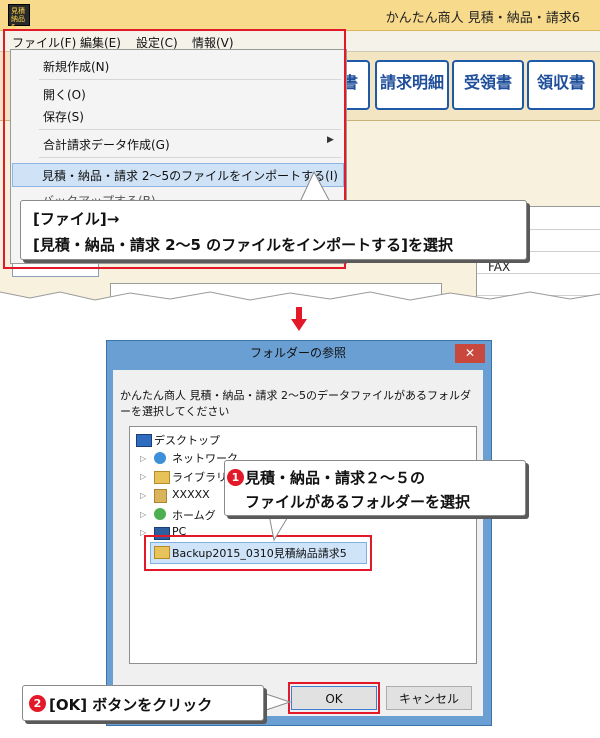 The height and width of the screenshot is (738, 600). What do you see at coordinates (375, 488) in the screenshot?
I see `callout-instruction-2: 1 見積・納品・請求２～５の ファイルがあるフォルダーを選択` at bounding box center [375, 488].